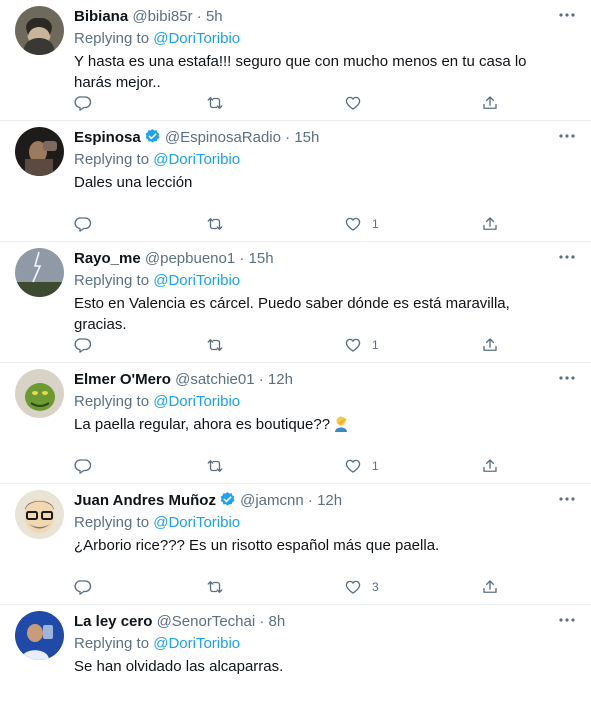  What do you see at coordinates (107, 137) in the screenshot?
I see `display-name: Espinosa` at bounding box center [107, 137].